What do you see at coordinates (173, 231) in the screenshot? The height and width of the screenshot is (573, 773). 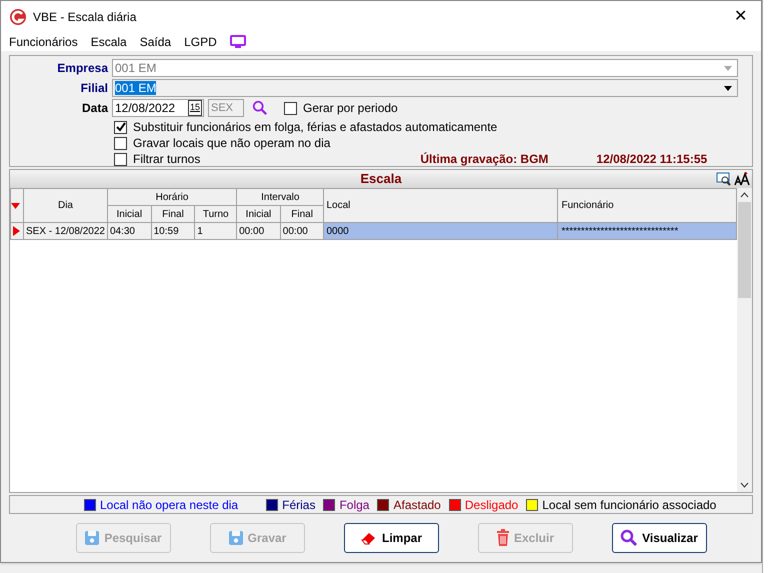 I see `table-cell: 10:59` at bounding box center [173, 231].